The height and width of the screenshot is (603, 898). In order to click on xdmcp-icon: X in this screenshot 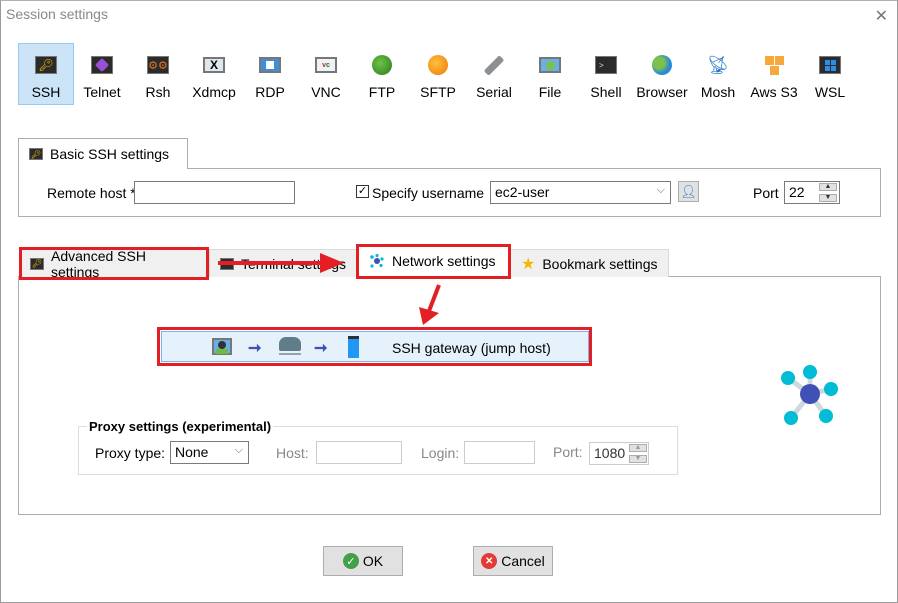, I will do `click(214, 65)`.